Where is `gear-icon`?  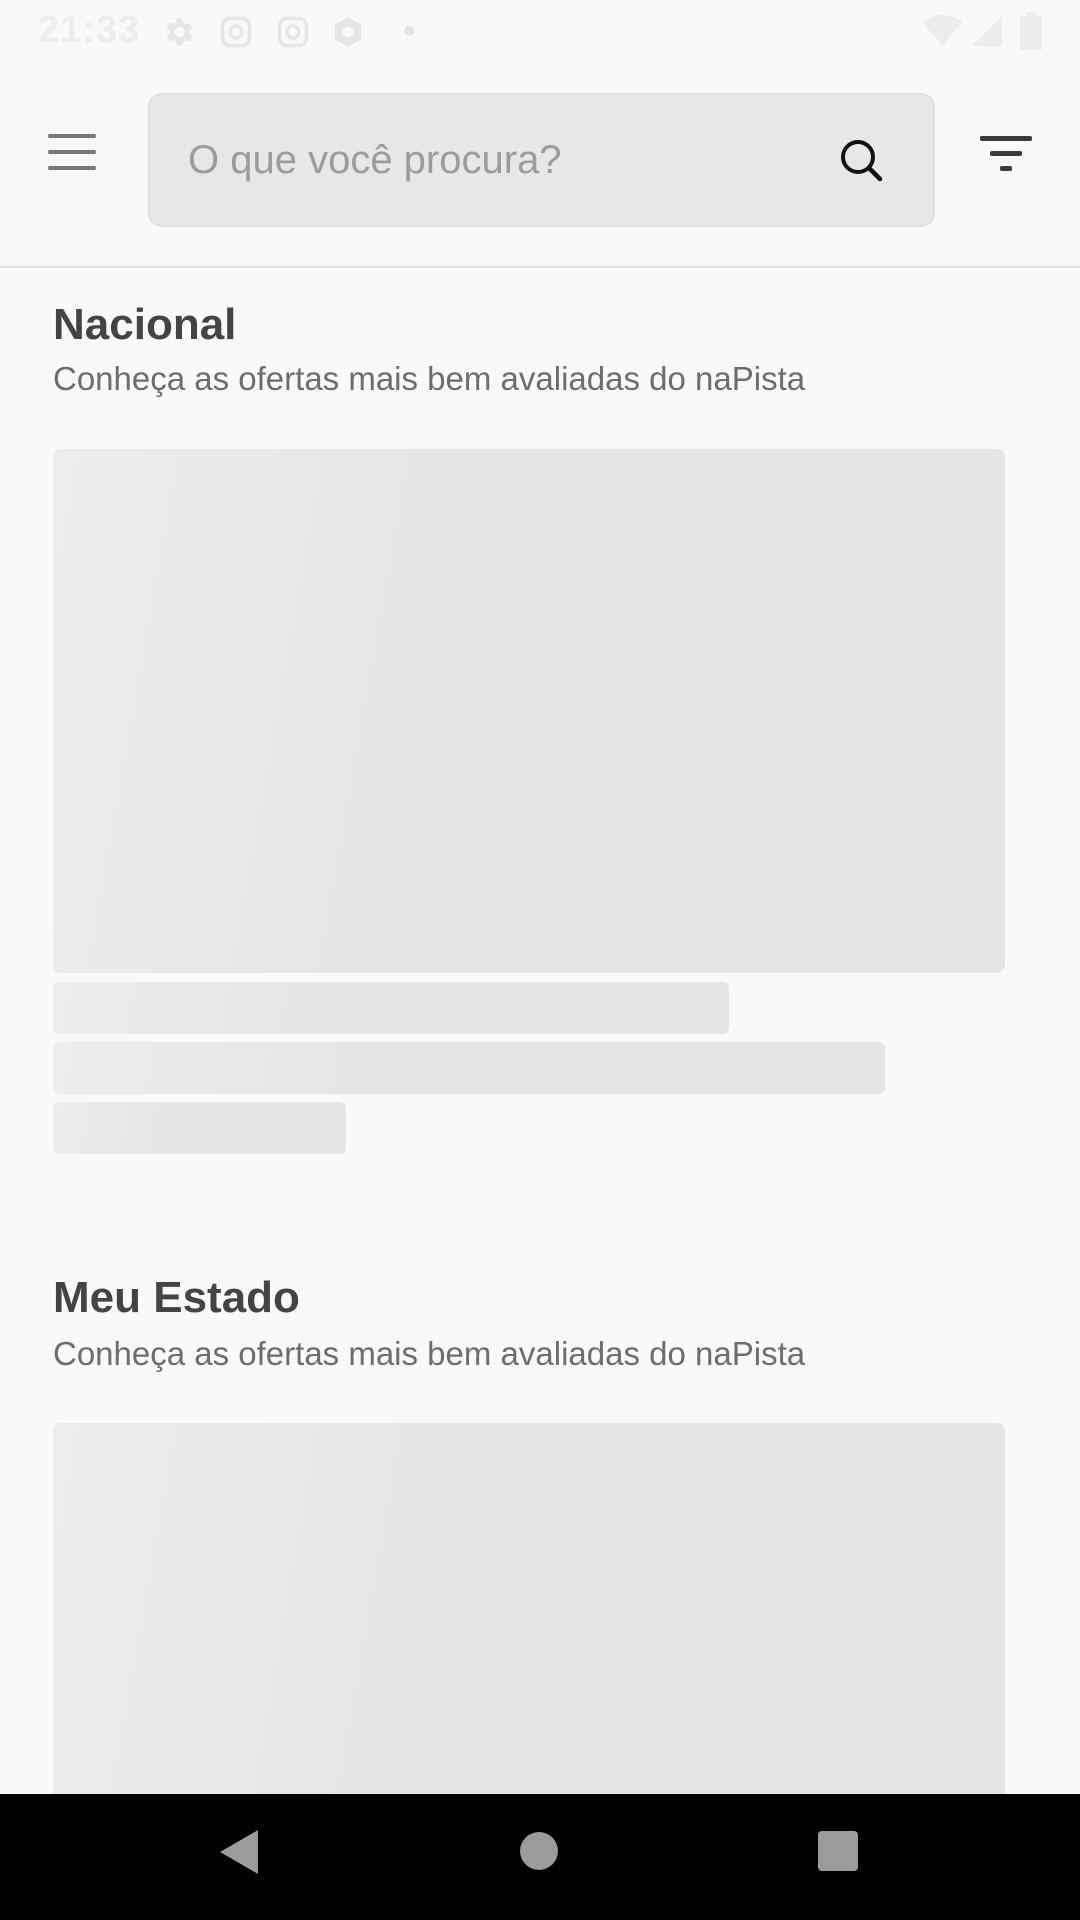
gear-icon is located at coordinates (179, 32).